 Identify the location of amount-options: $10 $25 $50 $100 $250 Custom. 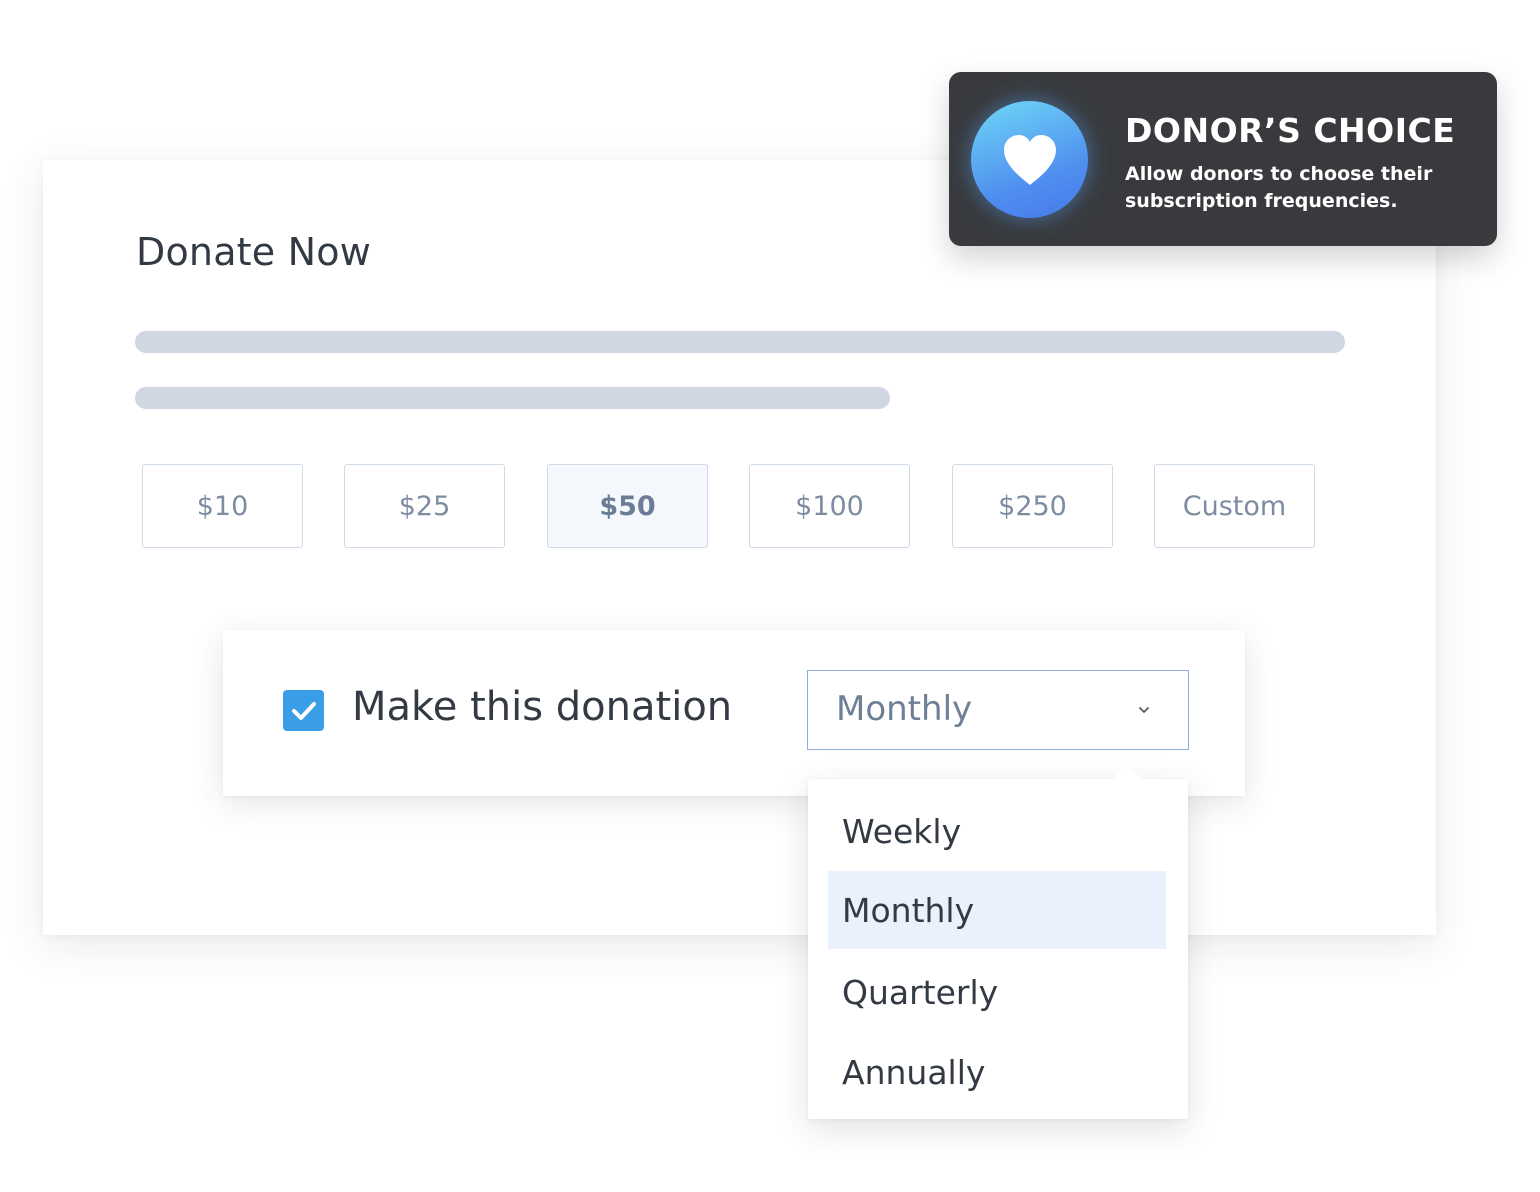
(729, 507).